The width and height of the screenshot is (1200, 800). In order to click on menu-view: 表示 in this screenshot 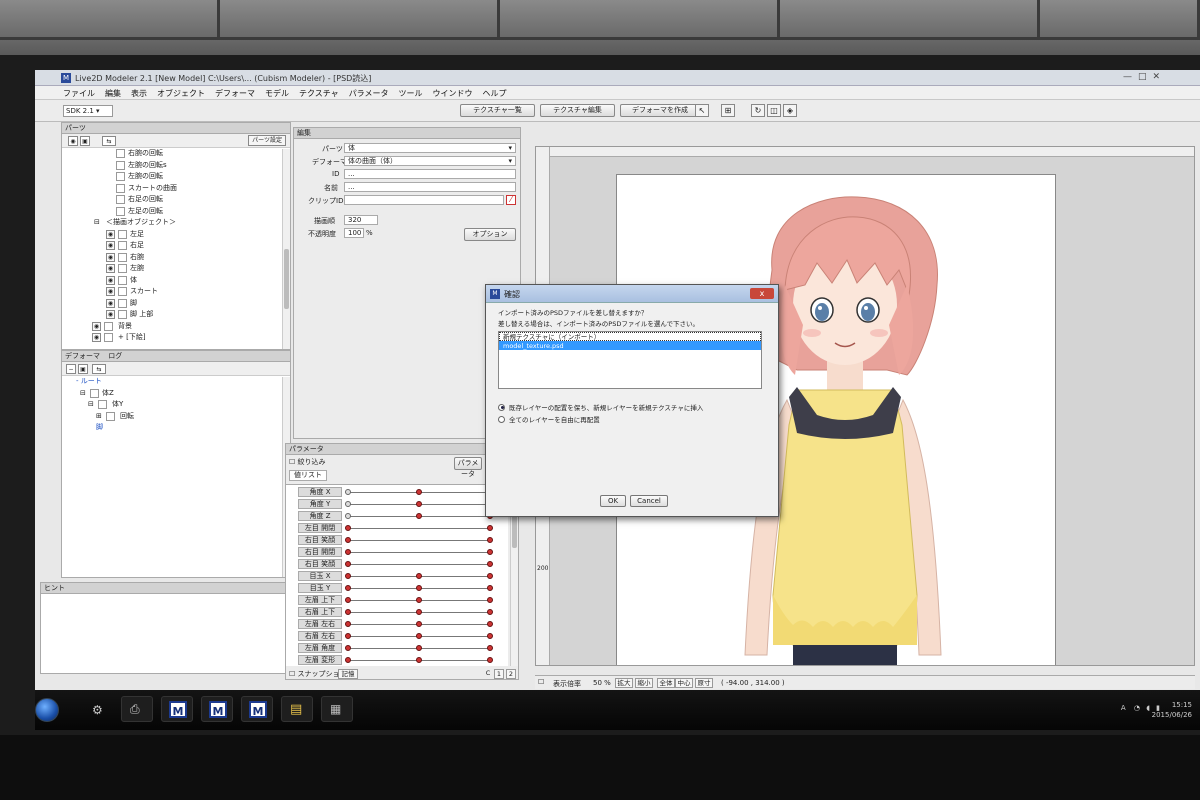, I will do `click(139, 93)`.